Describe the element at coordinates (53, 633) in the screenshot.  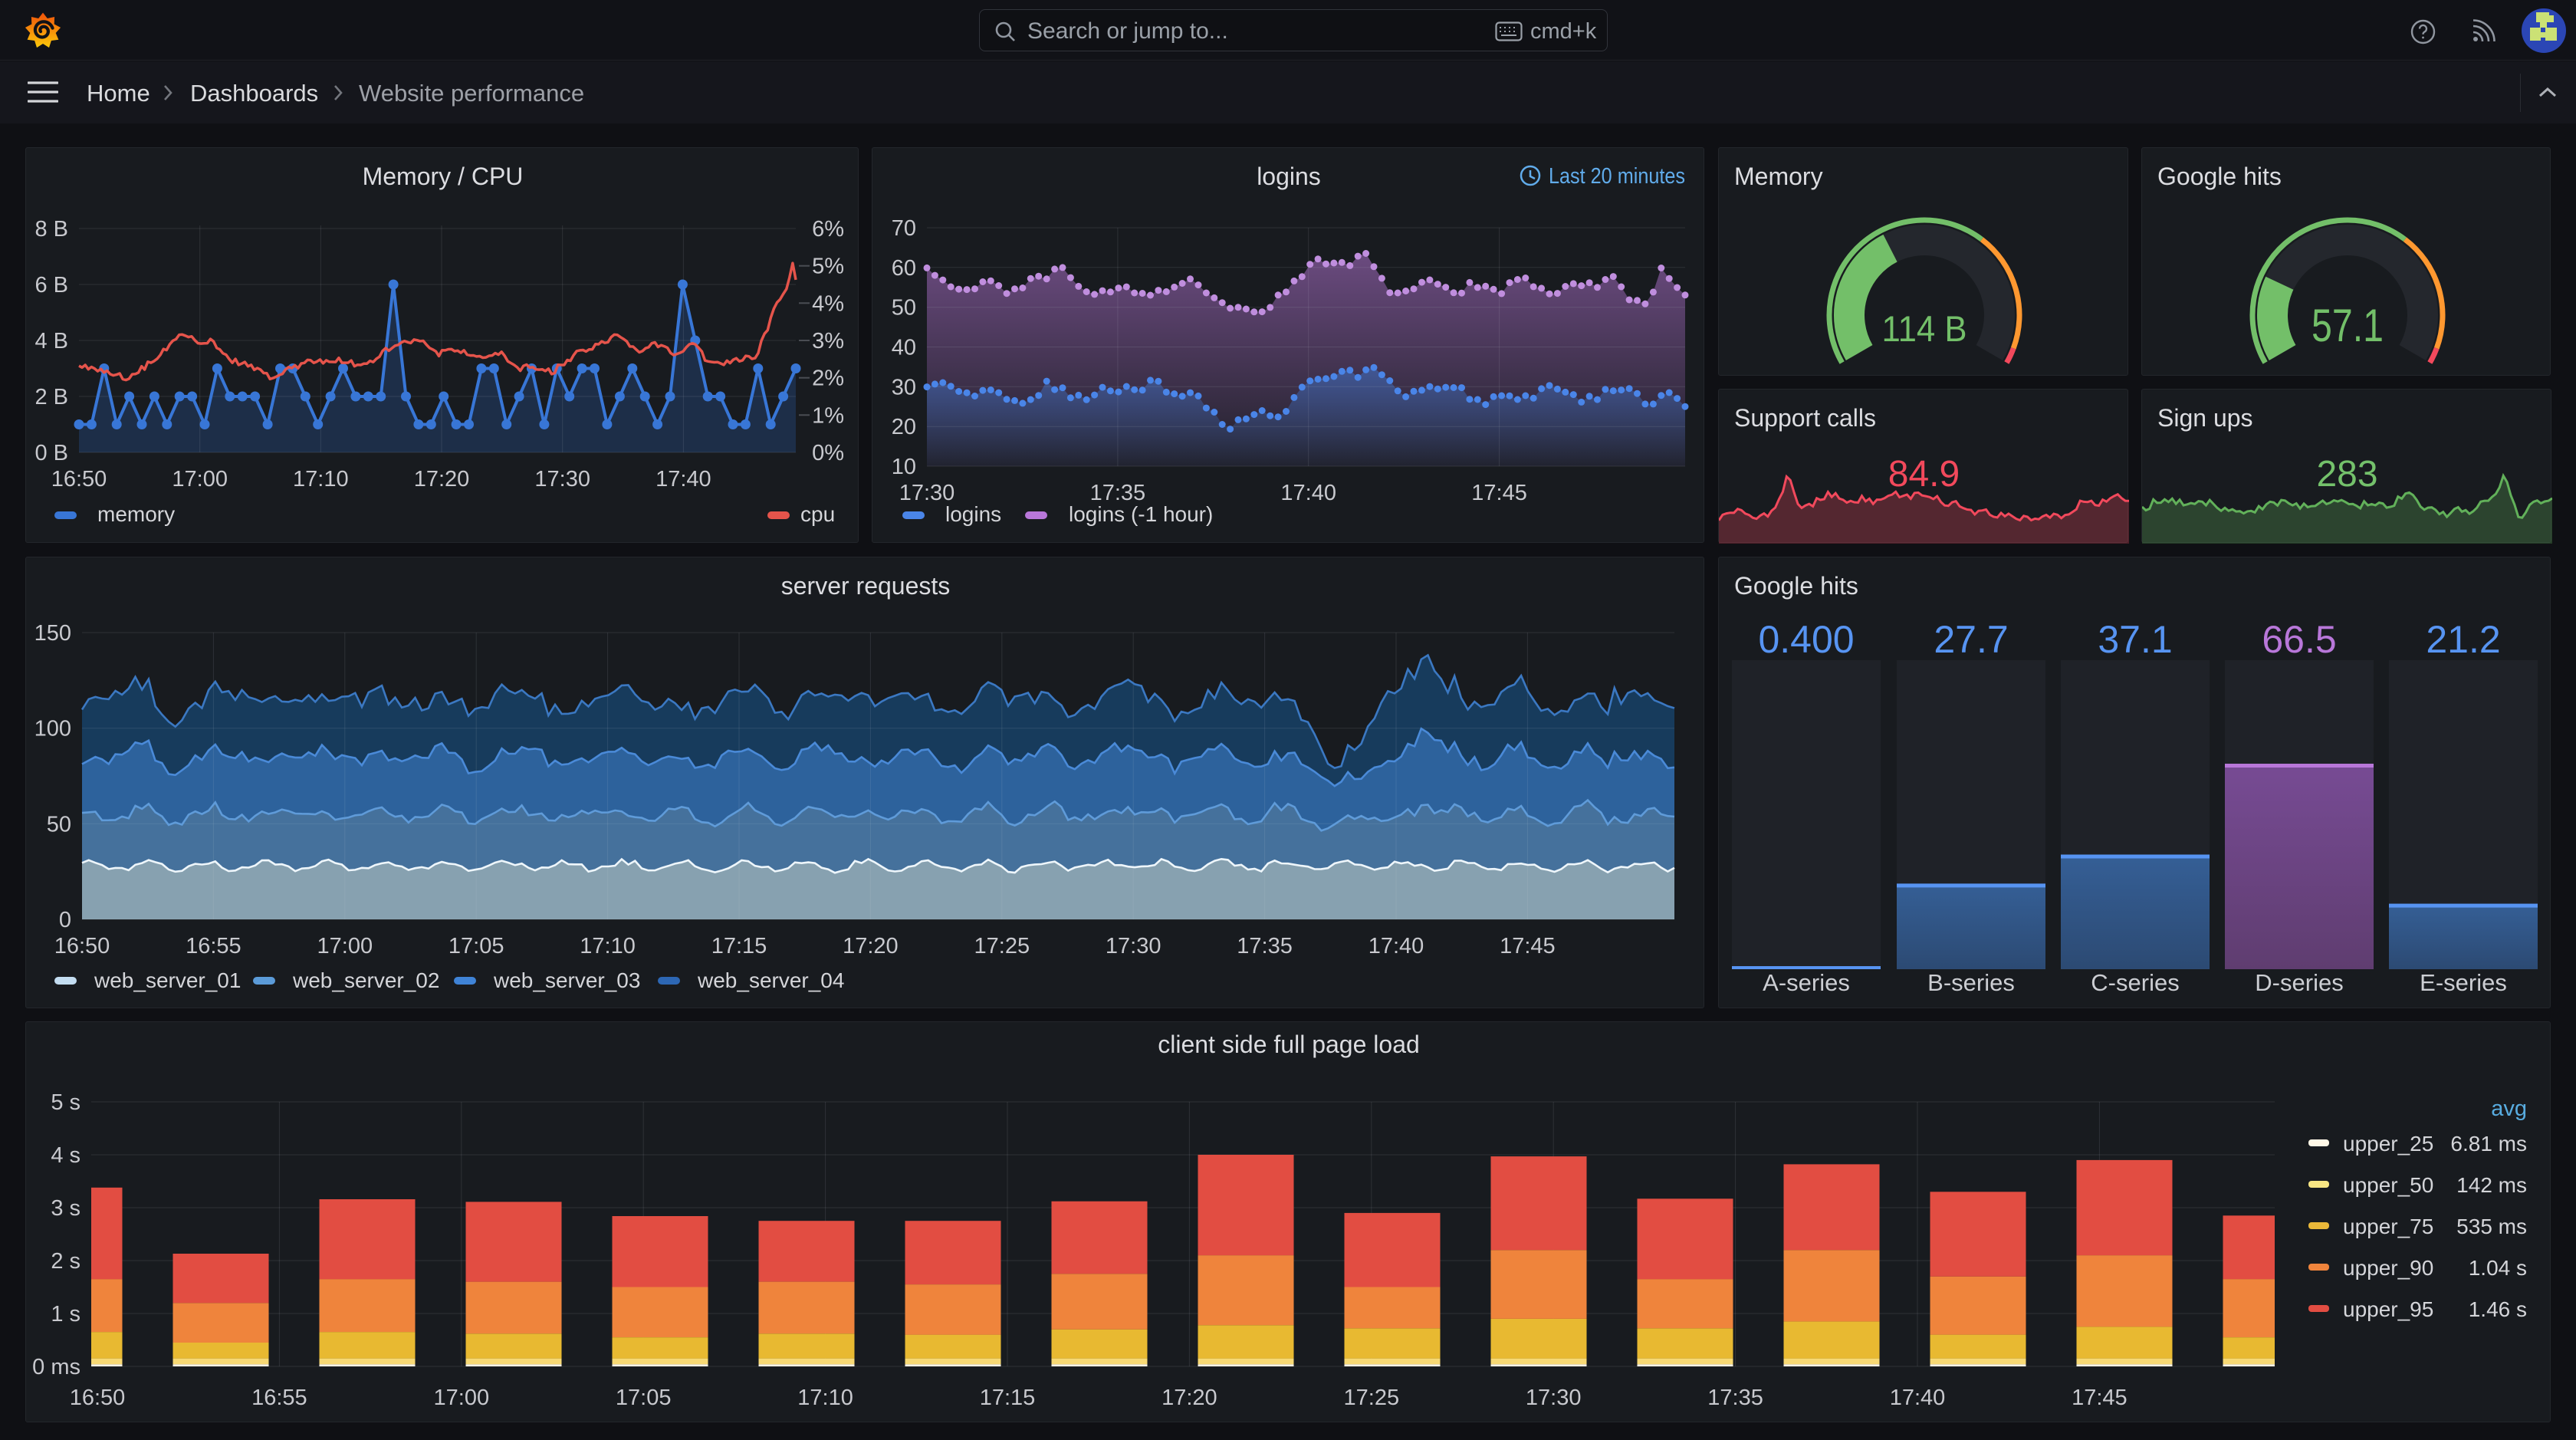
I see `svg-text: 150` at that location.